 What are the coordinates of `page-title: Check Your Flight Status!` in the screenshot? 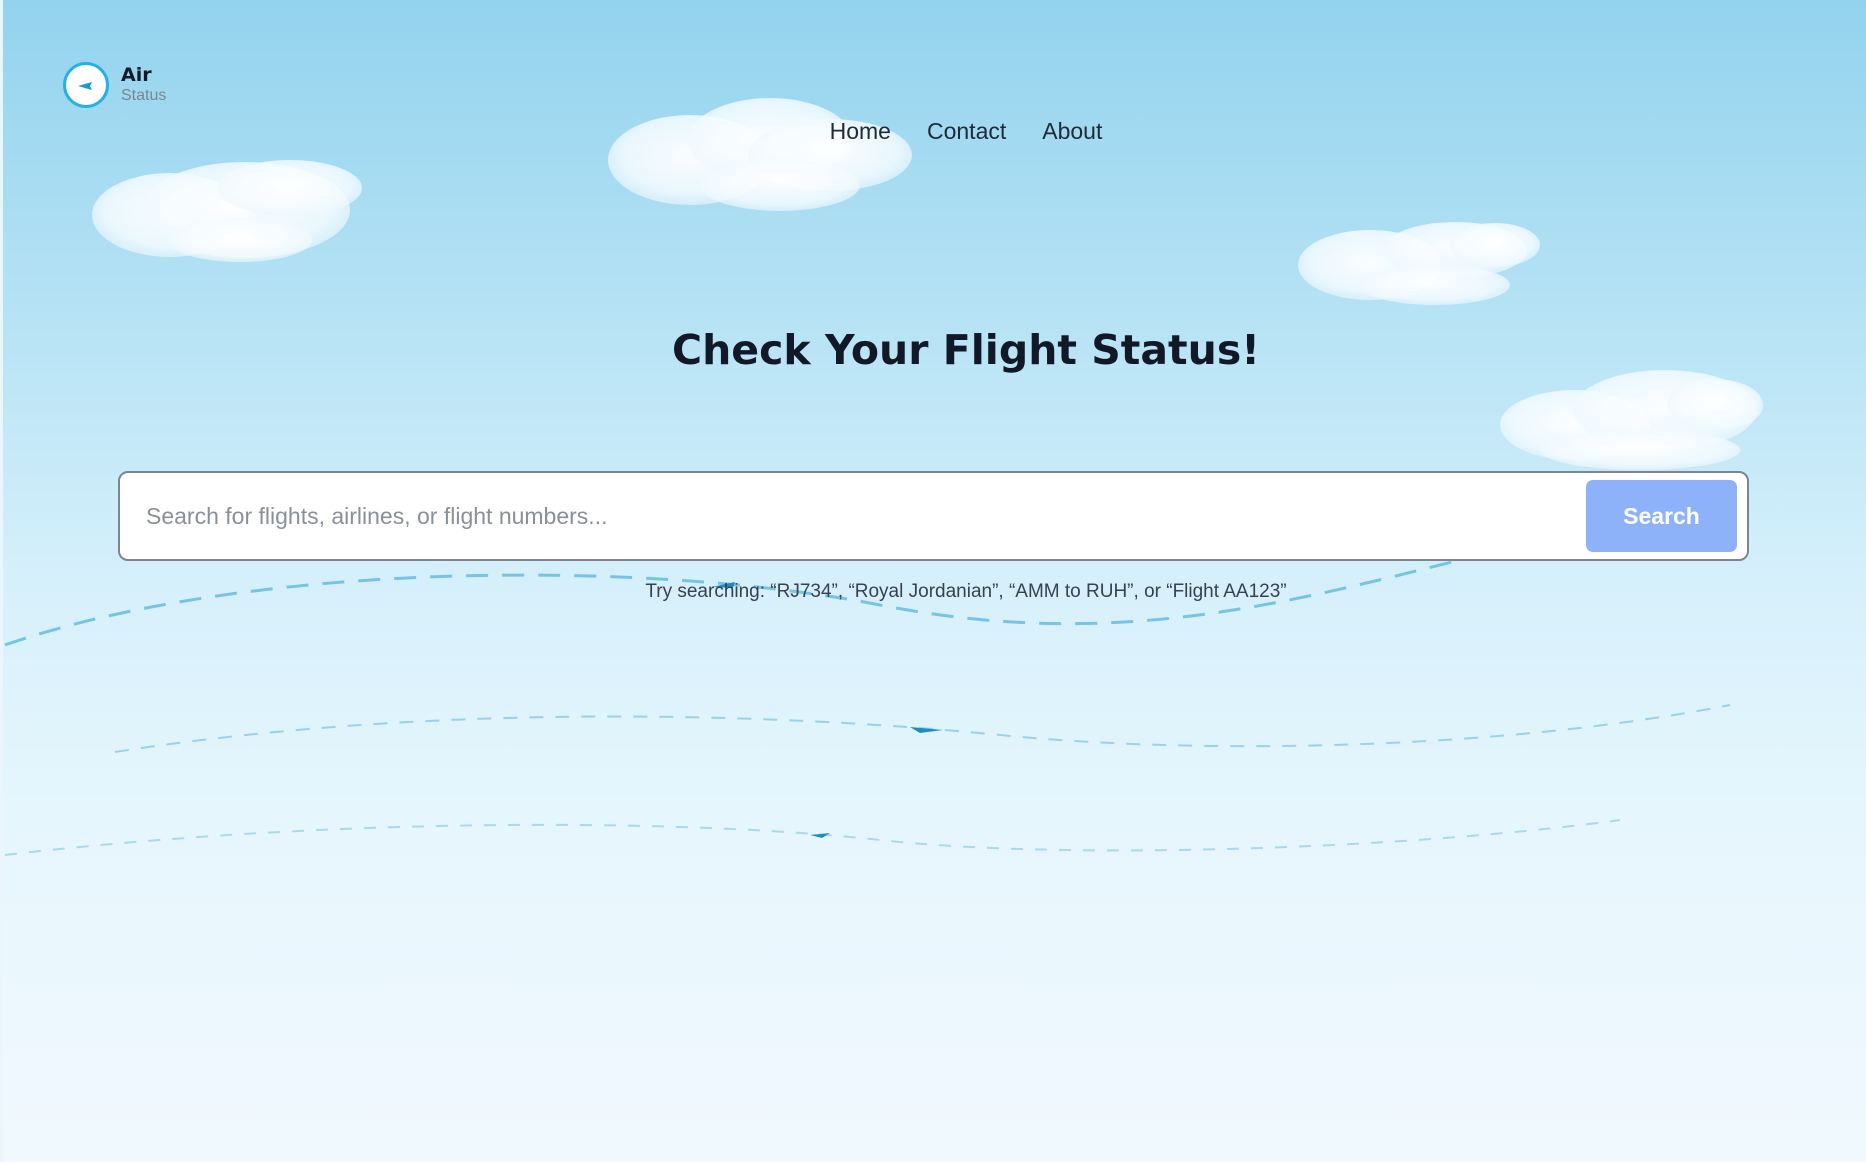 It's located at (966, 350).